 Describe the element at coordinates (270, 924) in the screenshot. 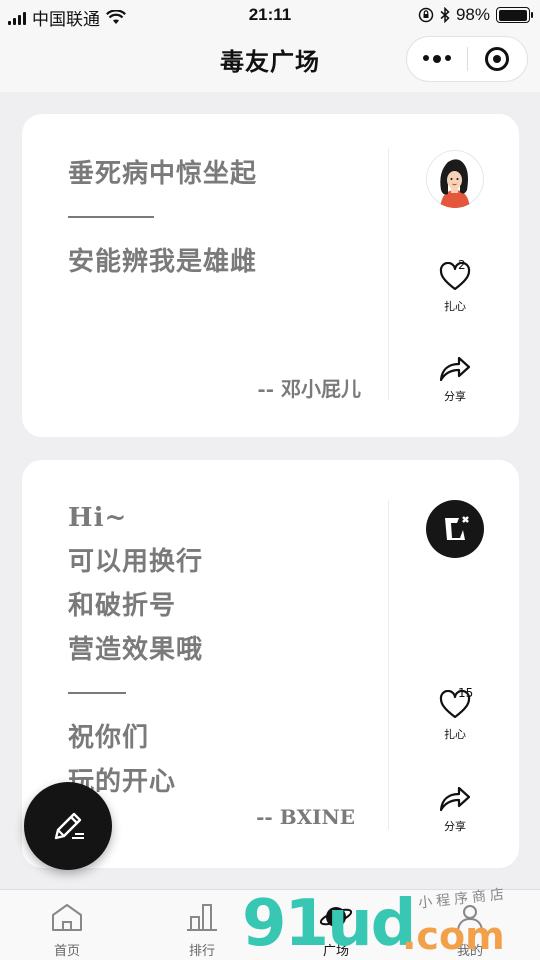

I see `tab-bar: 首页 排行 广场 我的` at that location.